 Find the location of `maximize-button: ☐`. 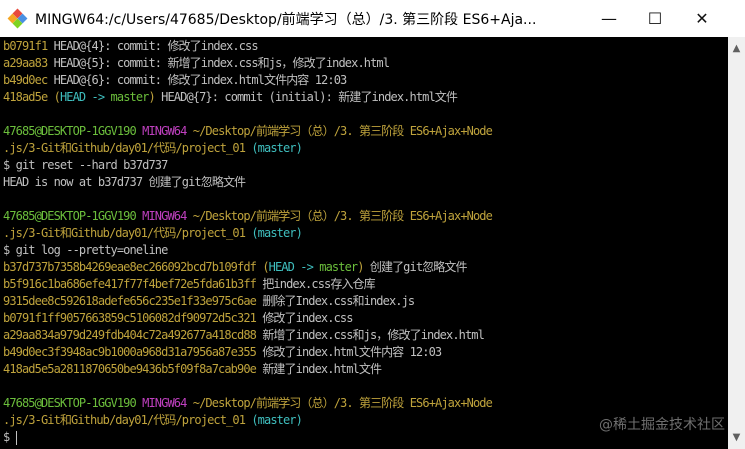

maximize-button: ☐ is located at coordinates (655, 18).